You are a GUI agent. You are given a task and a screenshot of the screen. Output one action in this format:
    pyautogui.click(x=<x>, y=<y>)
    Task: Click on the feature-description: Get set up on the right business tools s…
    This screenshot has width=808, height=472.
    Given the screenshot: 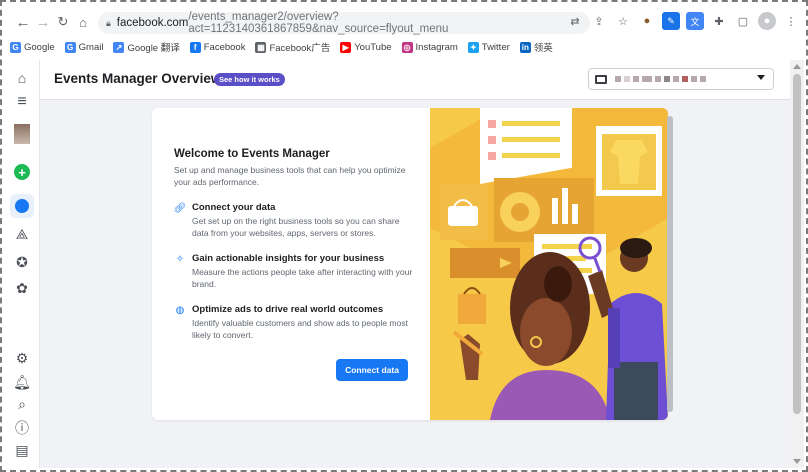 What is the action you would take?
    pyautogui.click(x=296, y=227)
    